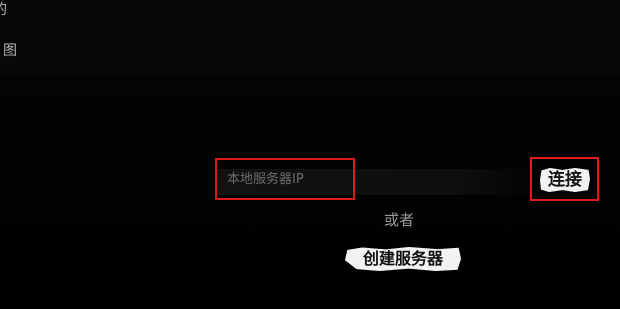 This screenshot has height=309, width=620. I want to click on ip-input-highlight, so click(285, 179).